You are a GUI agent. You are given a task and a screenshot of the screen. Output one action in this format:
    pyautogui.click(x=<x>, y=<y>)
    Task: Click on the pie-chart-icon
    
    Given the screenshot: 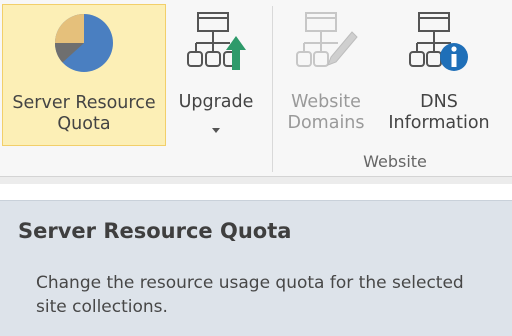 What is the action you would take?
    pyautogui.click(x=84, y=46)
    